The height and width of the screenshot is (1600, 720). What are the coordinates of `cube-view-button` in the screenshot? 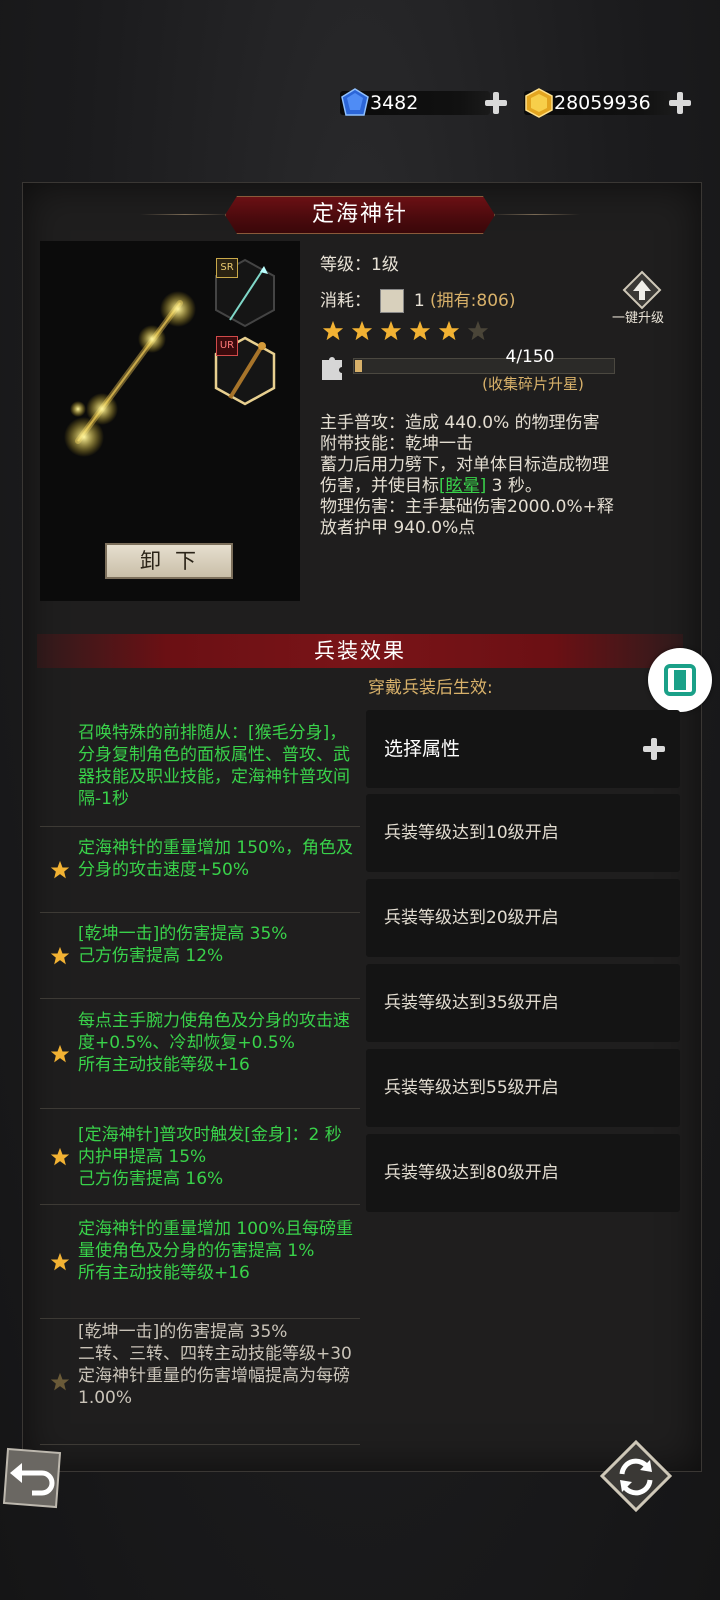 It's located at (680, 680).